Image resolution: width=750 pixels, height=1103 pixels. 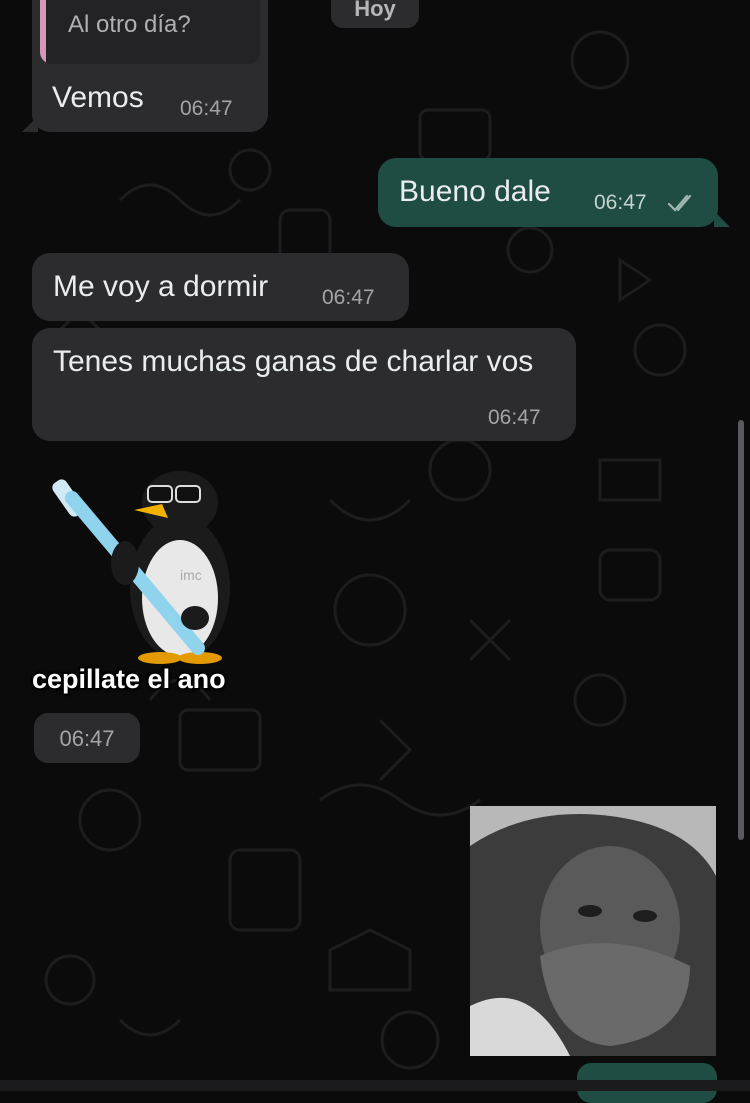 I want to click on quoted-text: Al otro día?, so click(x=129, y=24).